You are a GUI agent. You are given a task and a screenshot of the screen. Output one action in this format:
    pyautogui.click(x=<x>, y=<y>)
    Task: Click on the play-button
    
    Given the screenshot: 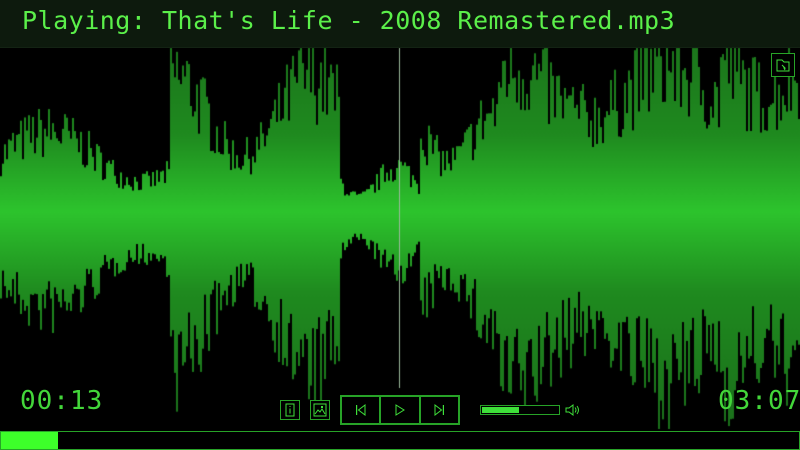 What is the action you would take?
    pyautogui.click(x=401, y=410)
    